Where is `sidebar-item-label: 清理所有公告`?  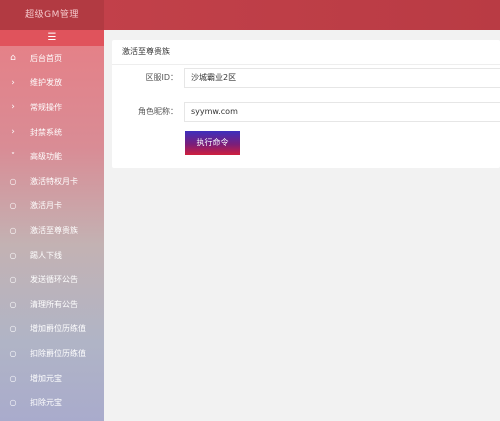
sidebar-item-label: 清理所有公告 is located at coordinates (54, 304).